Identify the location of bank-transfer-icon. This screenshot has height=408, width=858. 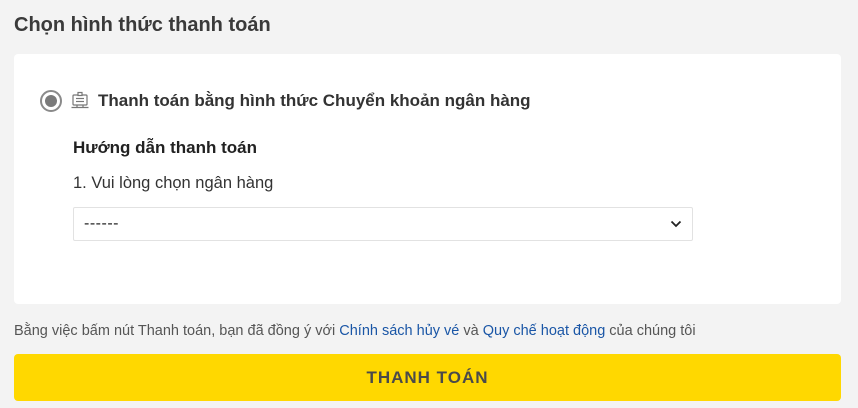
(80, 101).